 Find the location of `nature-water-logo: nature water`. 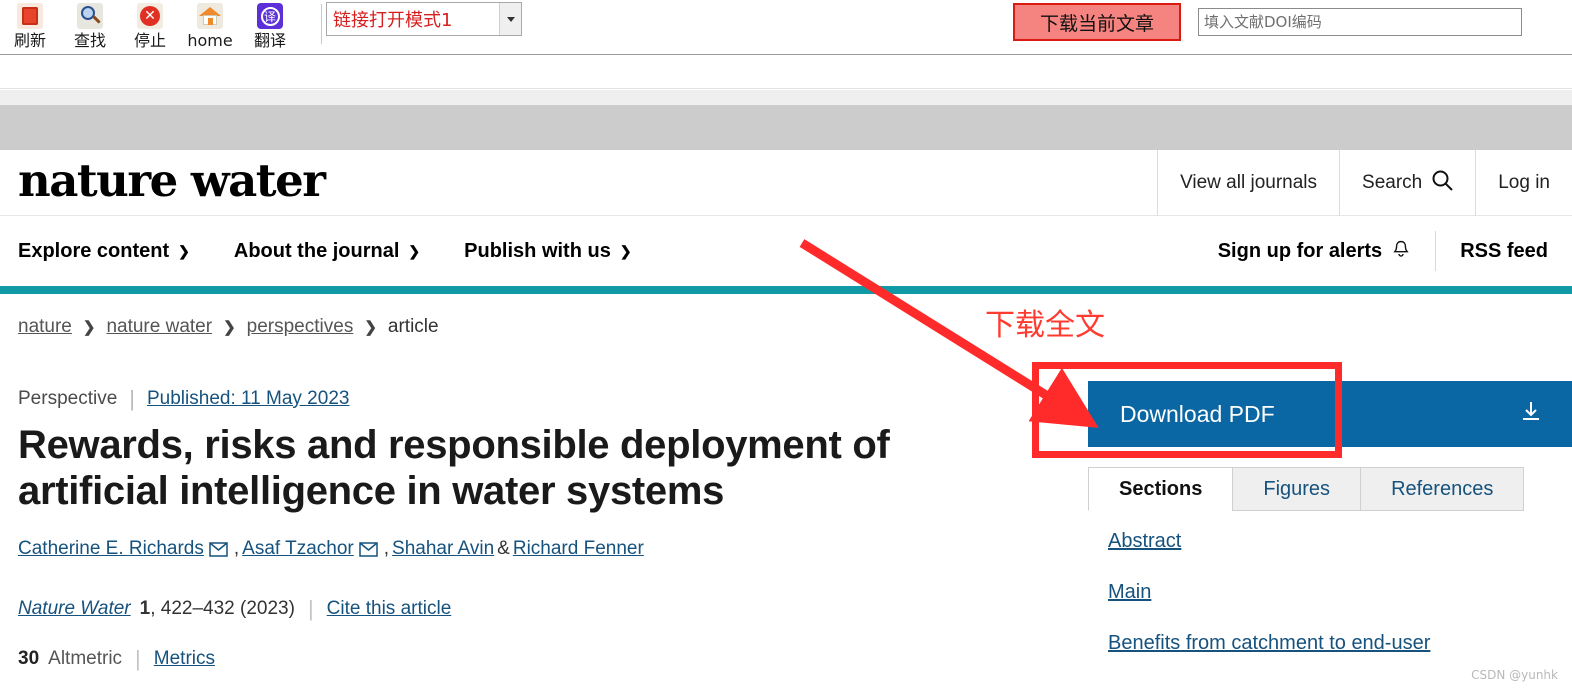

nature-water-logo: nature water is located at coordinates (172, 180).